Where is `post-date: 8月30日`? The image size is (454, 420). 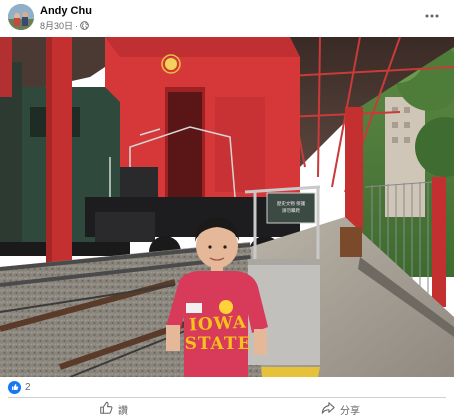 post-date: 8月30日 is located at coordinates (56, 25).